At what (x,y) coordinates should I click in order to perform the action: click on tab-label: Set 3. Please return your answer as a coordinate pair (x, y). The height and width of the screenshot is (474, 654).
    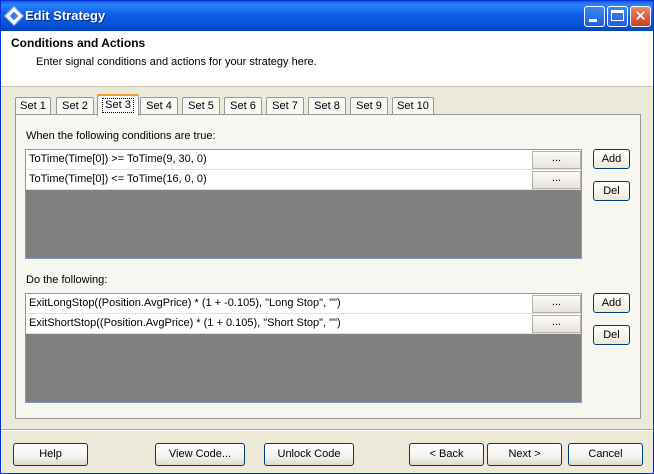
    Looking at the image, I should click on (118, 105).